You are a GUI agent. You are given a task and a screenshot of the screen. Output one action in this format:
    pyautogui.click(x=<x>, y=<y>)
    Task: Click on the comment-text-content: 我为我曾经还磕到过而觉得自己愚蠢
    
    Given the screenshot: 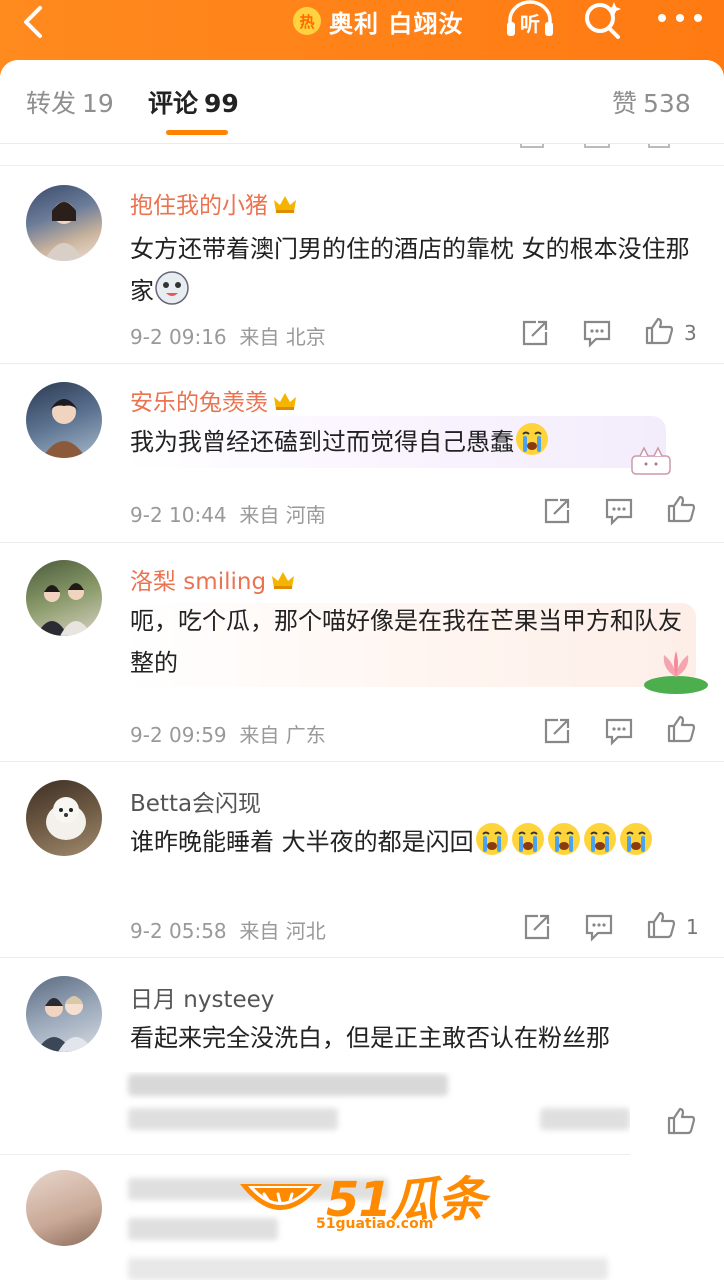 What is the action you would take?
    pyautogui.click(x=322, y=442)
    